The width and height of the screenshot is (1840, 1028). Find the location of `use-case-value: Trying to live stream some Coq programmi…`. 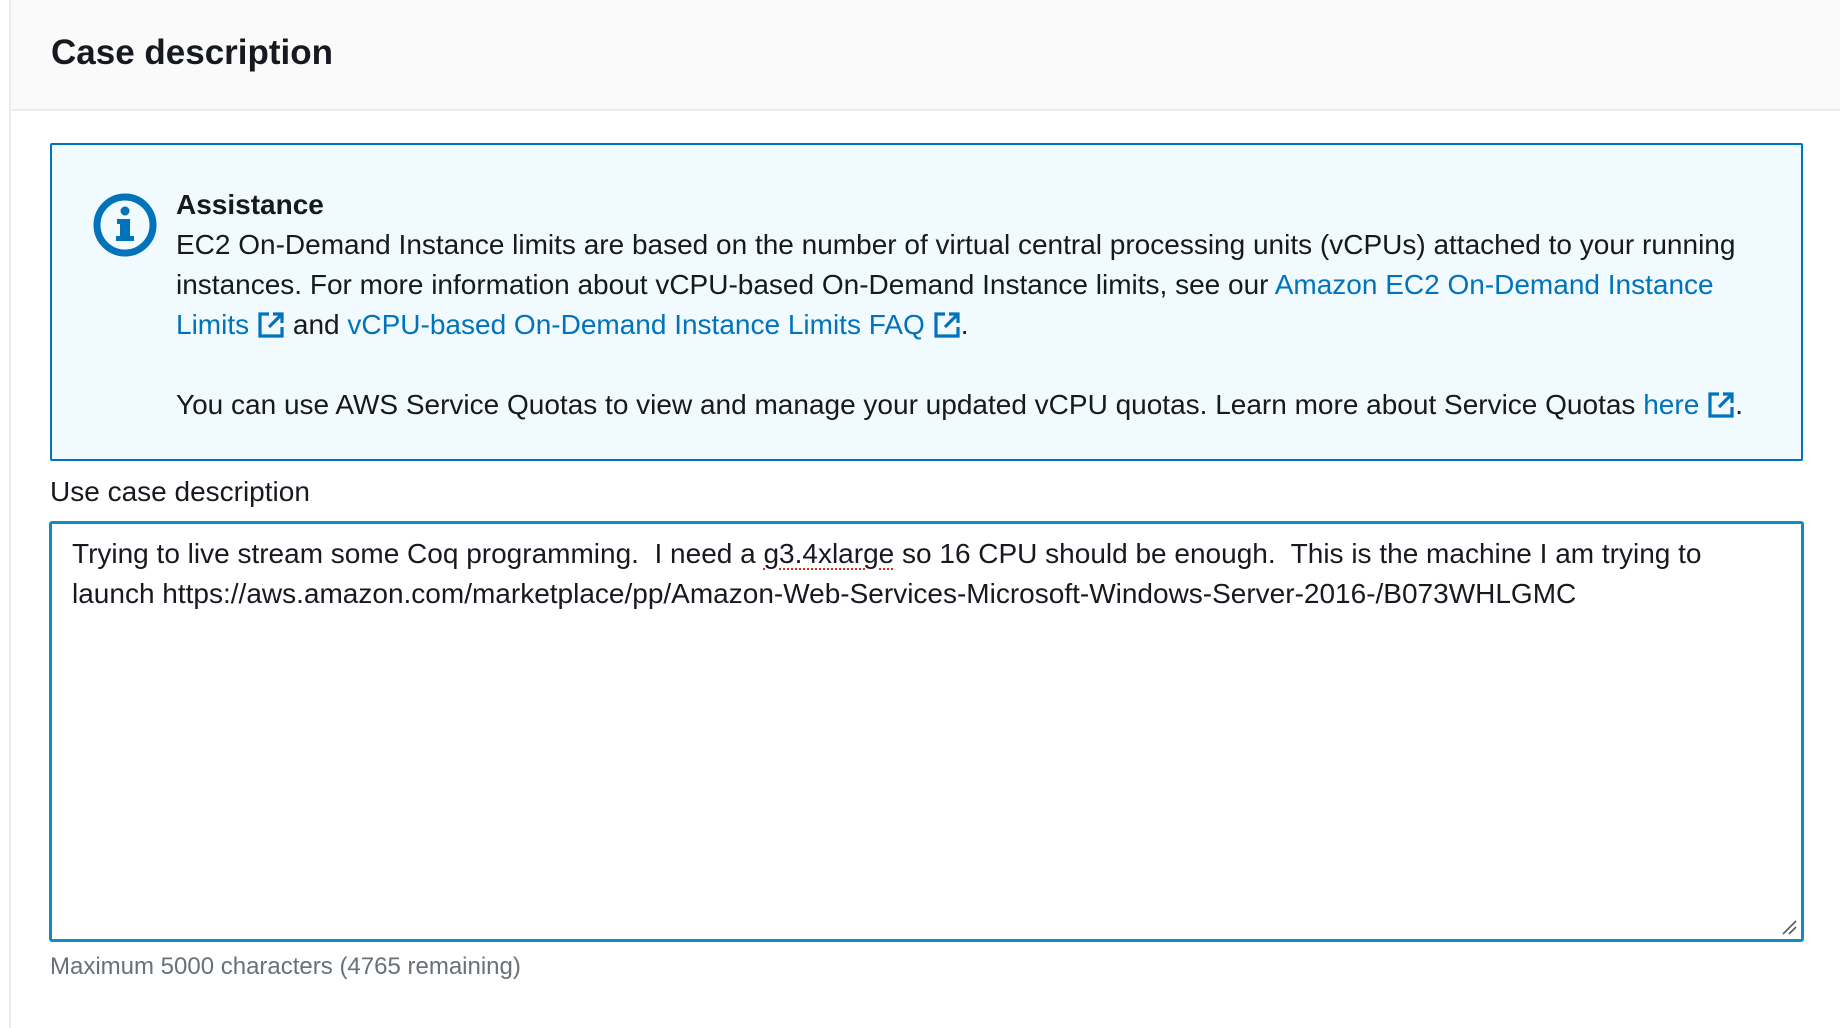

use-case-value: Trying to live stream some Coq programmi… is located at coordinates (922, 574).